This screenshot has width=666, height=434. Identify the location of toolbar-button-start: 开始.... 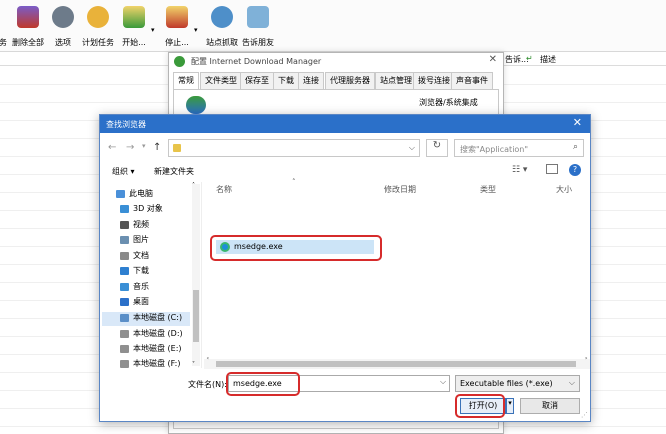
(134, 26).